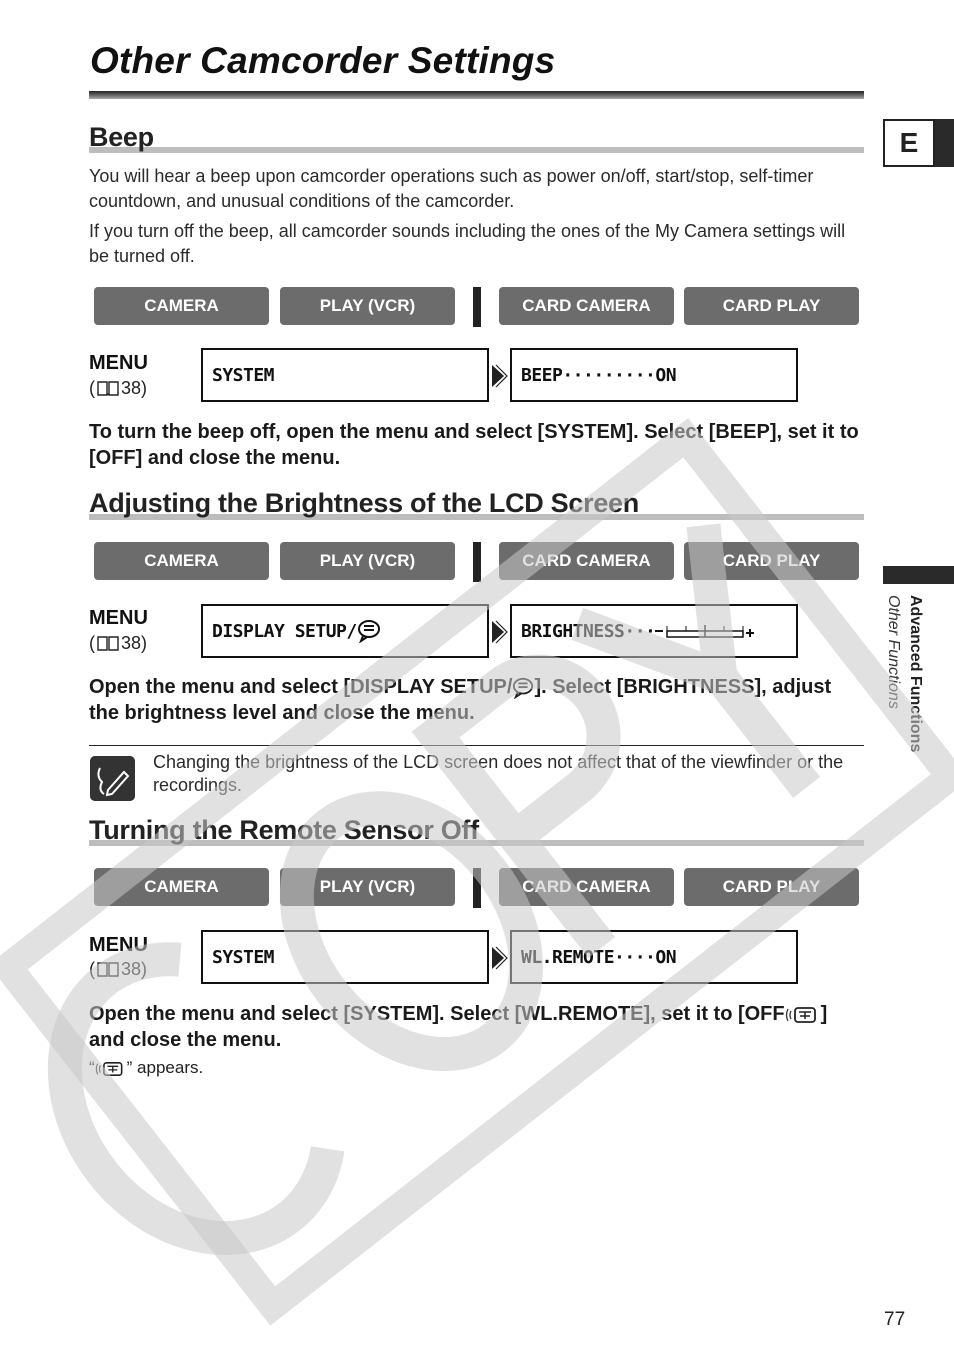  What do you see at coordinates (476, 150) in the screenshot?
I see `section-rule` at bounding box center [476, 150].